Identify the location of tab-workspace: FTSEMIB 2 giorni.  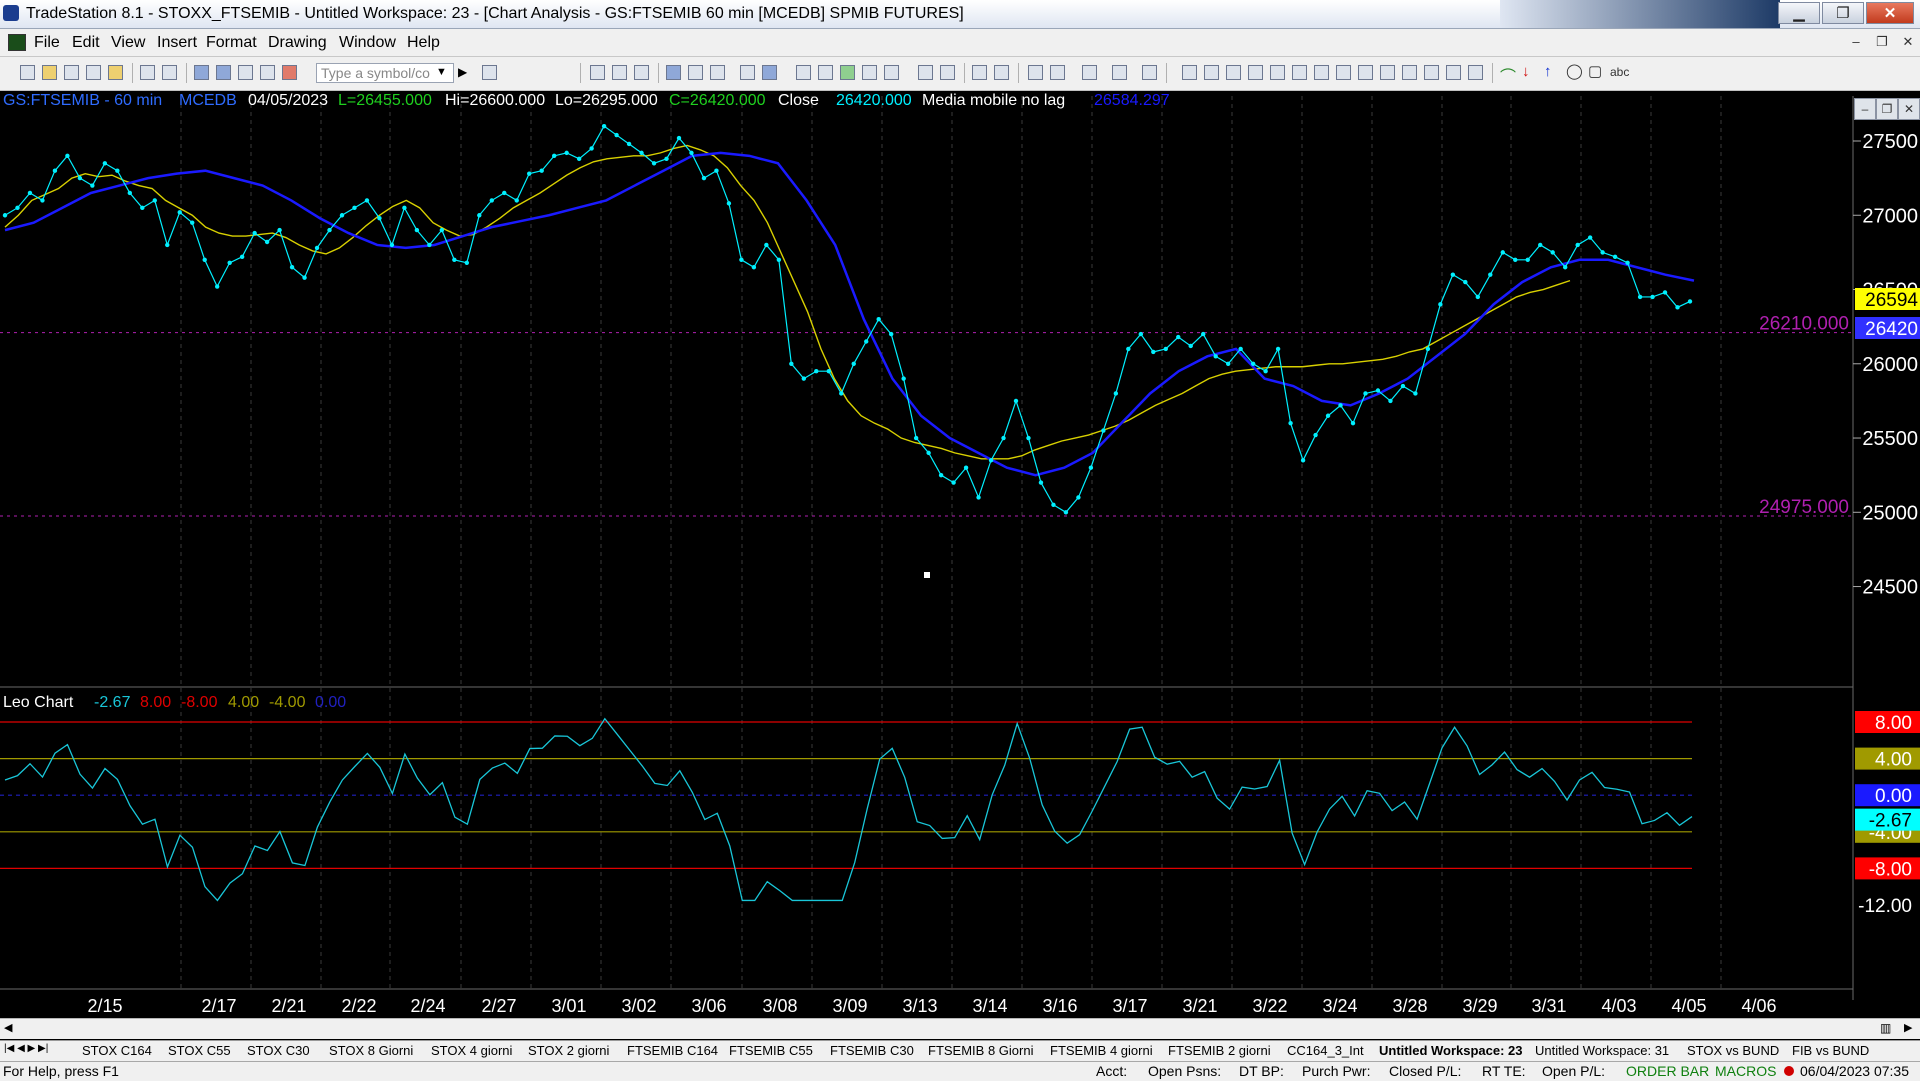
(1219, 1050).